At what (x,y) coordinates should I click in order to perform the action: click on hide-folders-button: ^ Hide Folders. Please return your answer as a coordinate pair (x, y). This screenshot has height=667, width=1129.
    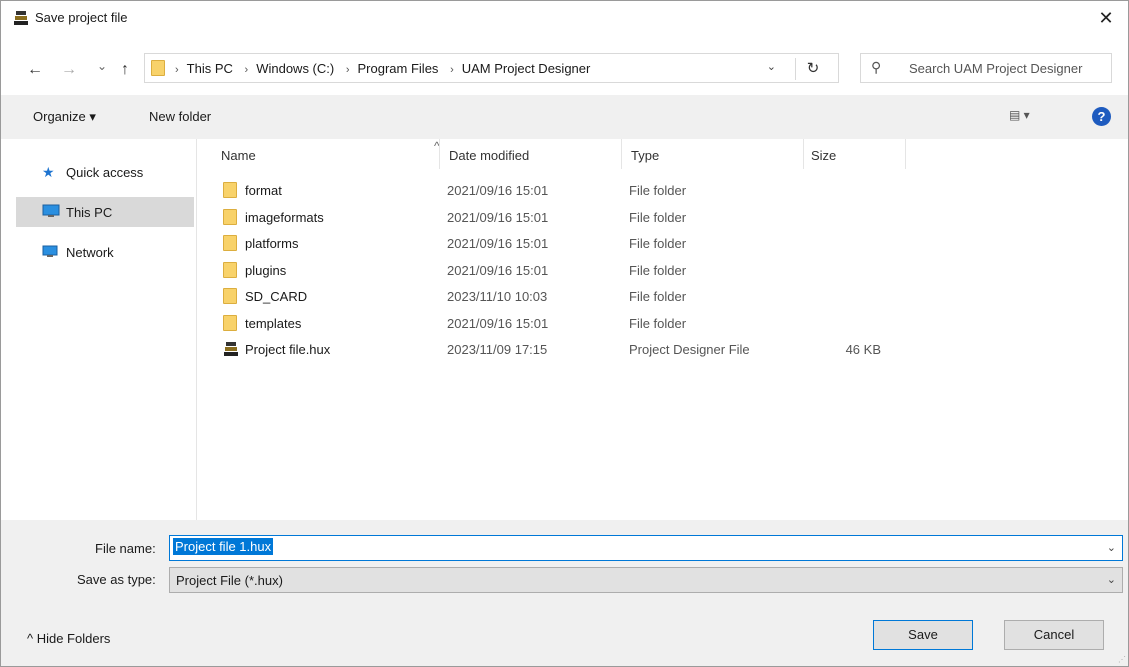
    Looking at the image, I should click on (68, 638).